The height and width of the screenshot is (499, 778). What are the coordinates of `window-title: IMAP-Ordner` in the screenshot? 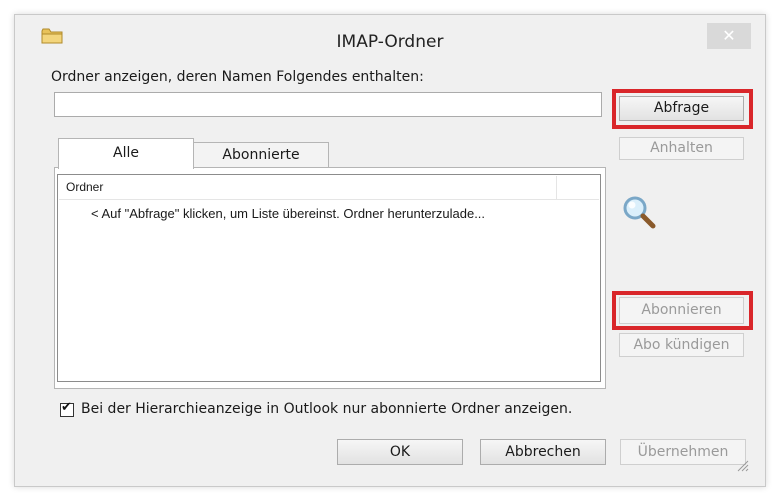 It's located at (390, 42).